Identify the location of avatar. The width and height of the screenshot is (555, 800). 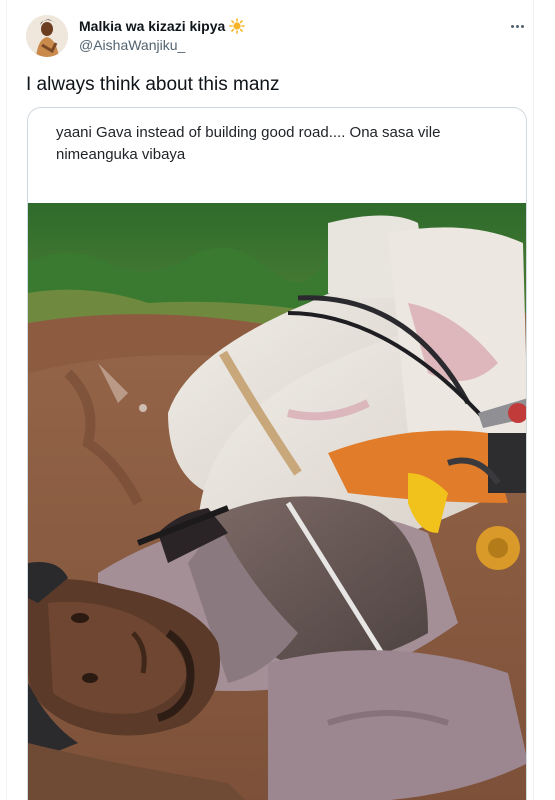
(47, 36).